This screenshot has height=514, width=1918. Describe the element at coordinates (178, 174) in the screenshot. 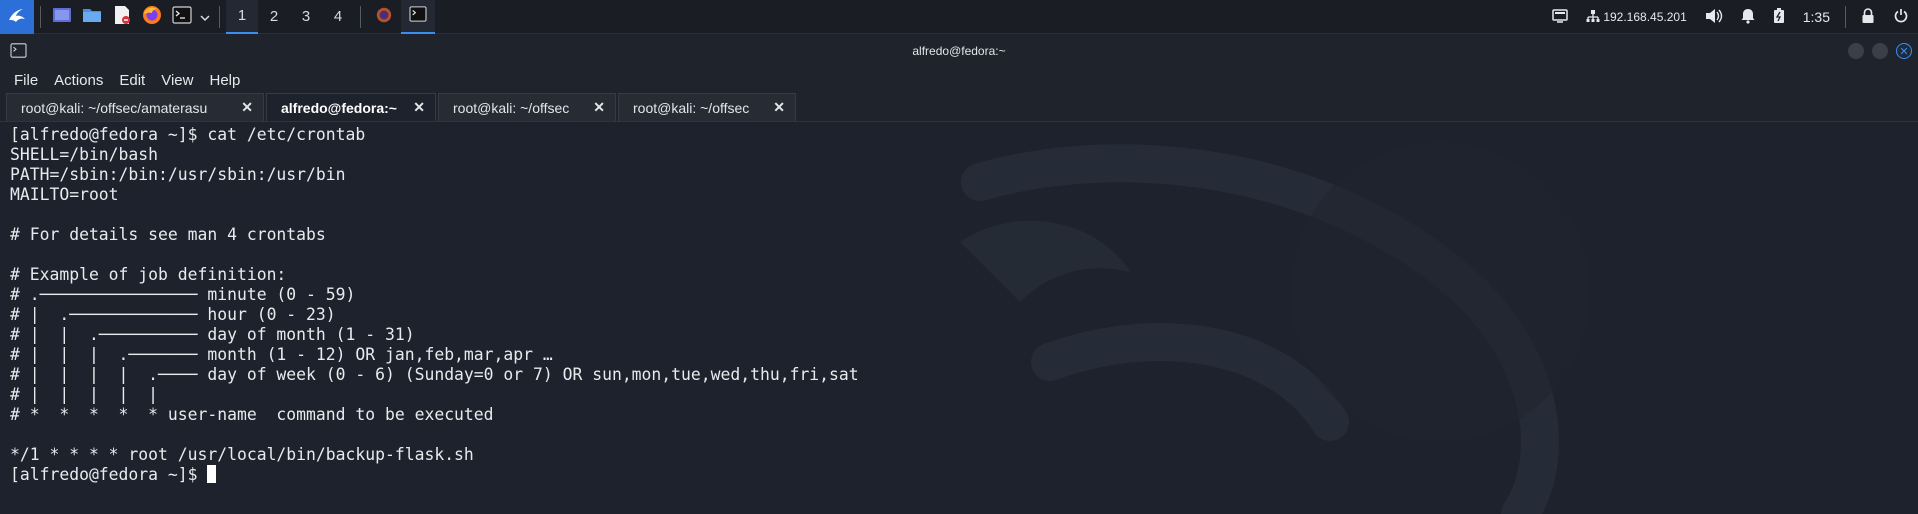

I see `terminal-line: PATH=/sbin:/bin:/usr/sbin:/usr/bin` at that location.